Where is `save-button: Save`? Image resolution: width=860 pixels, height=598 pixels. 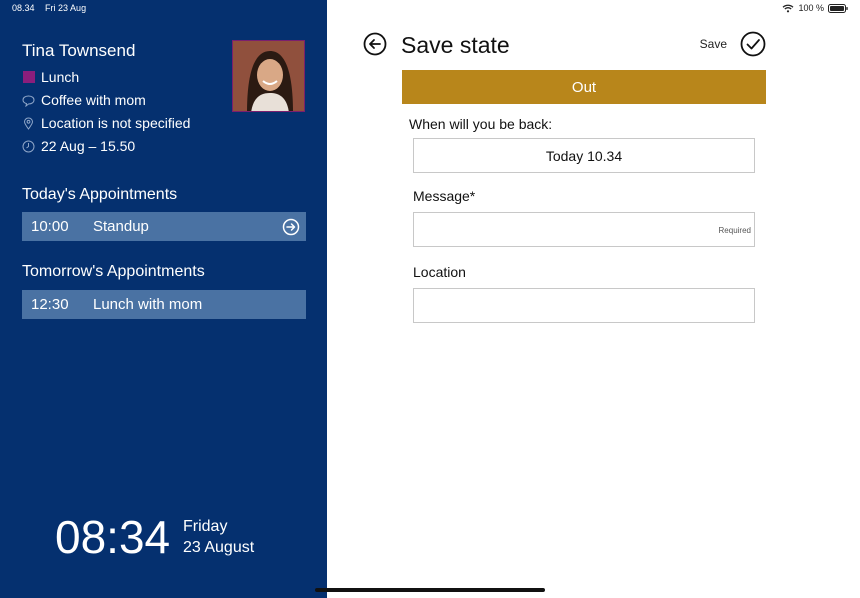
save-button: Save is located at coordinates (713, 44).